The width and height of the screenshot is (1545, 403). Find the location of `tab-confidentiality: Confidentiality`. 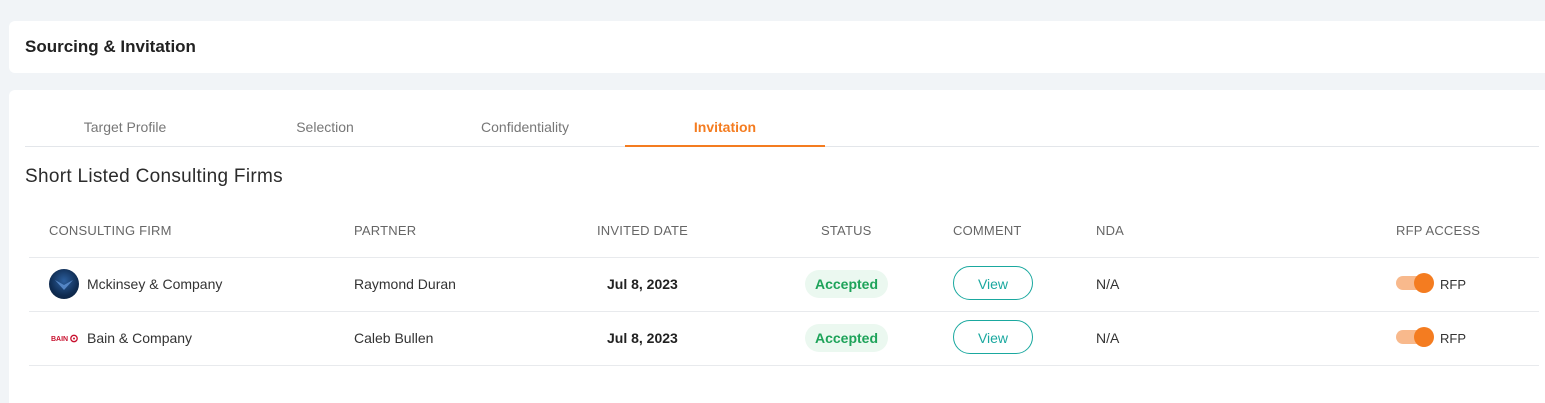

tab-confidentiality: Confidentiality is located at coordinates (525, 129).